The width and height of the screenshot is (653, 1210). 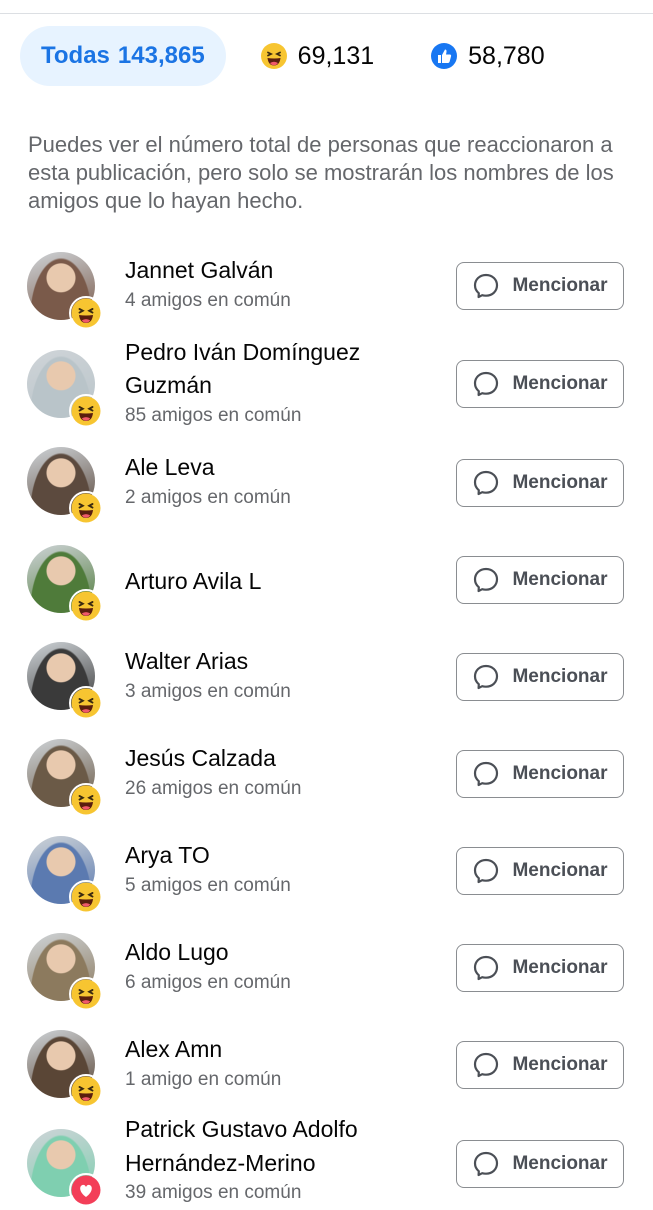 What do you see at coordinates (208, 982) in the screenshot?
I see `mutual-friends: 6 amigos en común` at bounding box center [208, 982].